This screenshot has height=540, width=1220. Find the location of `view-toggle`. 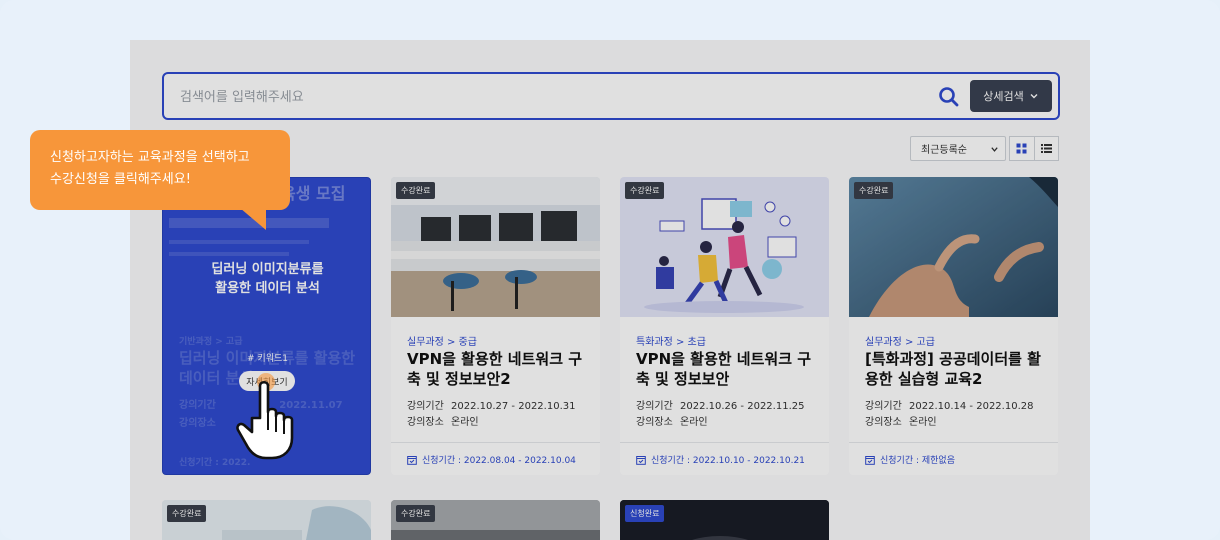

view-toggle is located at coordinates (1034, 148).